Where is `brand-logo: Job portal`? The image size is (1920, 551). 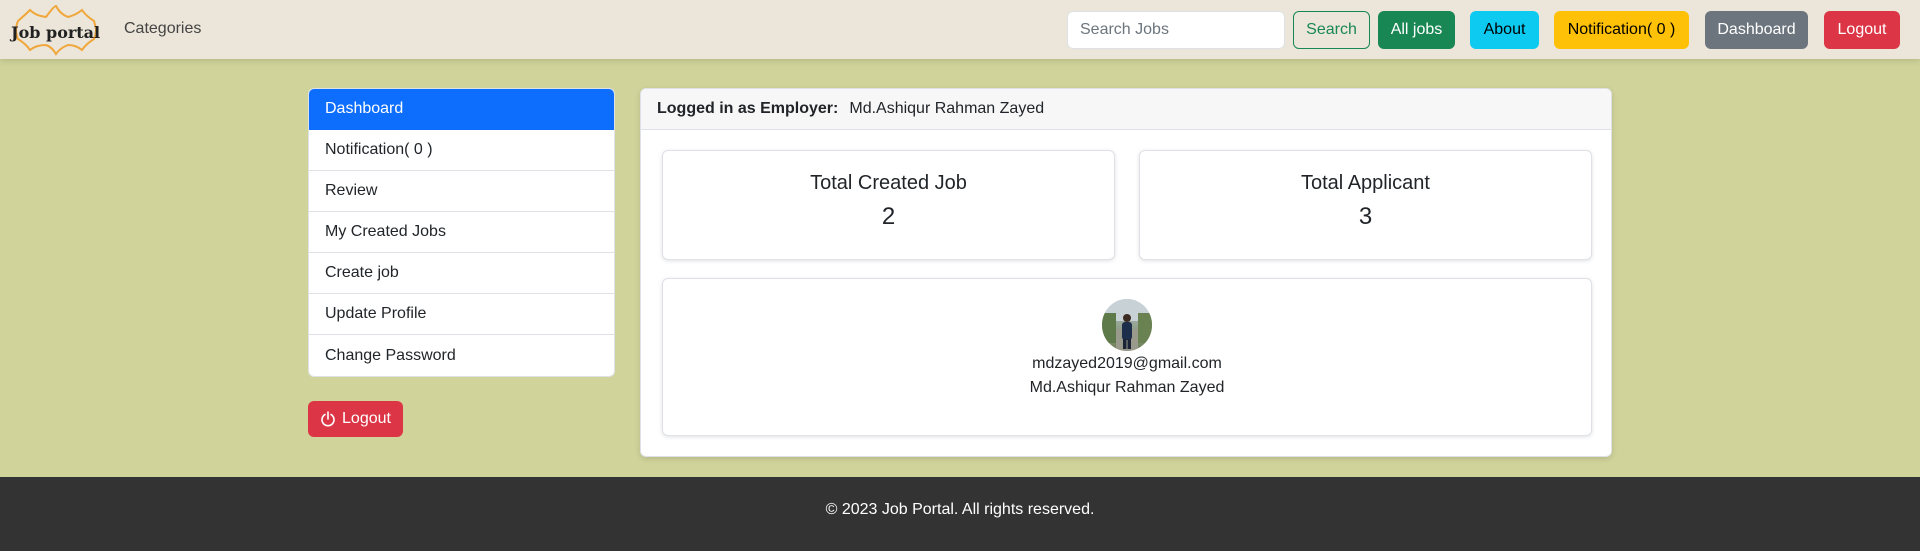
brand-logo: Job portal is located at coordinates (56, 30).